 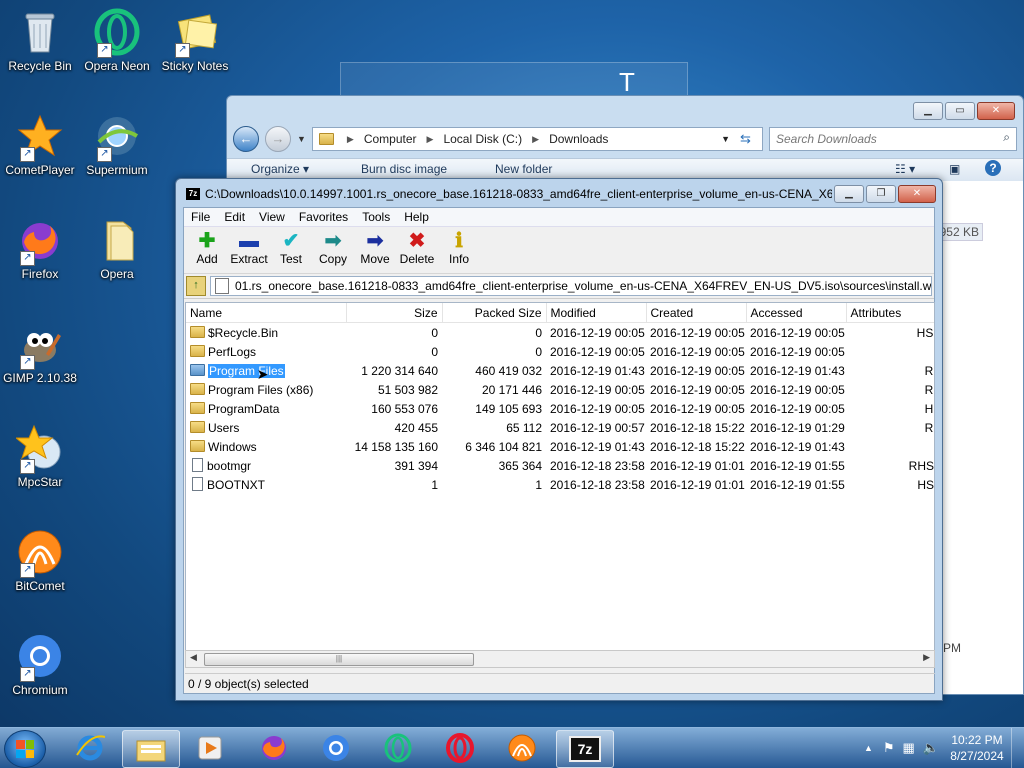 I want to click on folder-up-icon: ↑, so click(x=196, y=286).